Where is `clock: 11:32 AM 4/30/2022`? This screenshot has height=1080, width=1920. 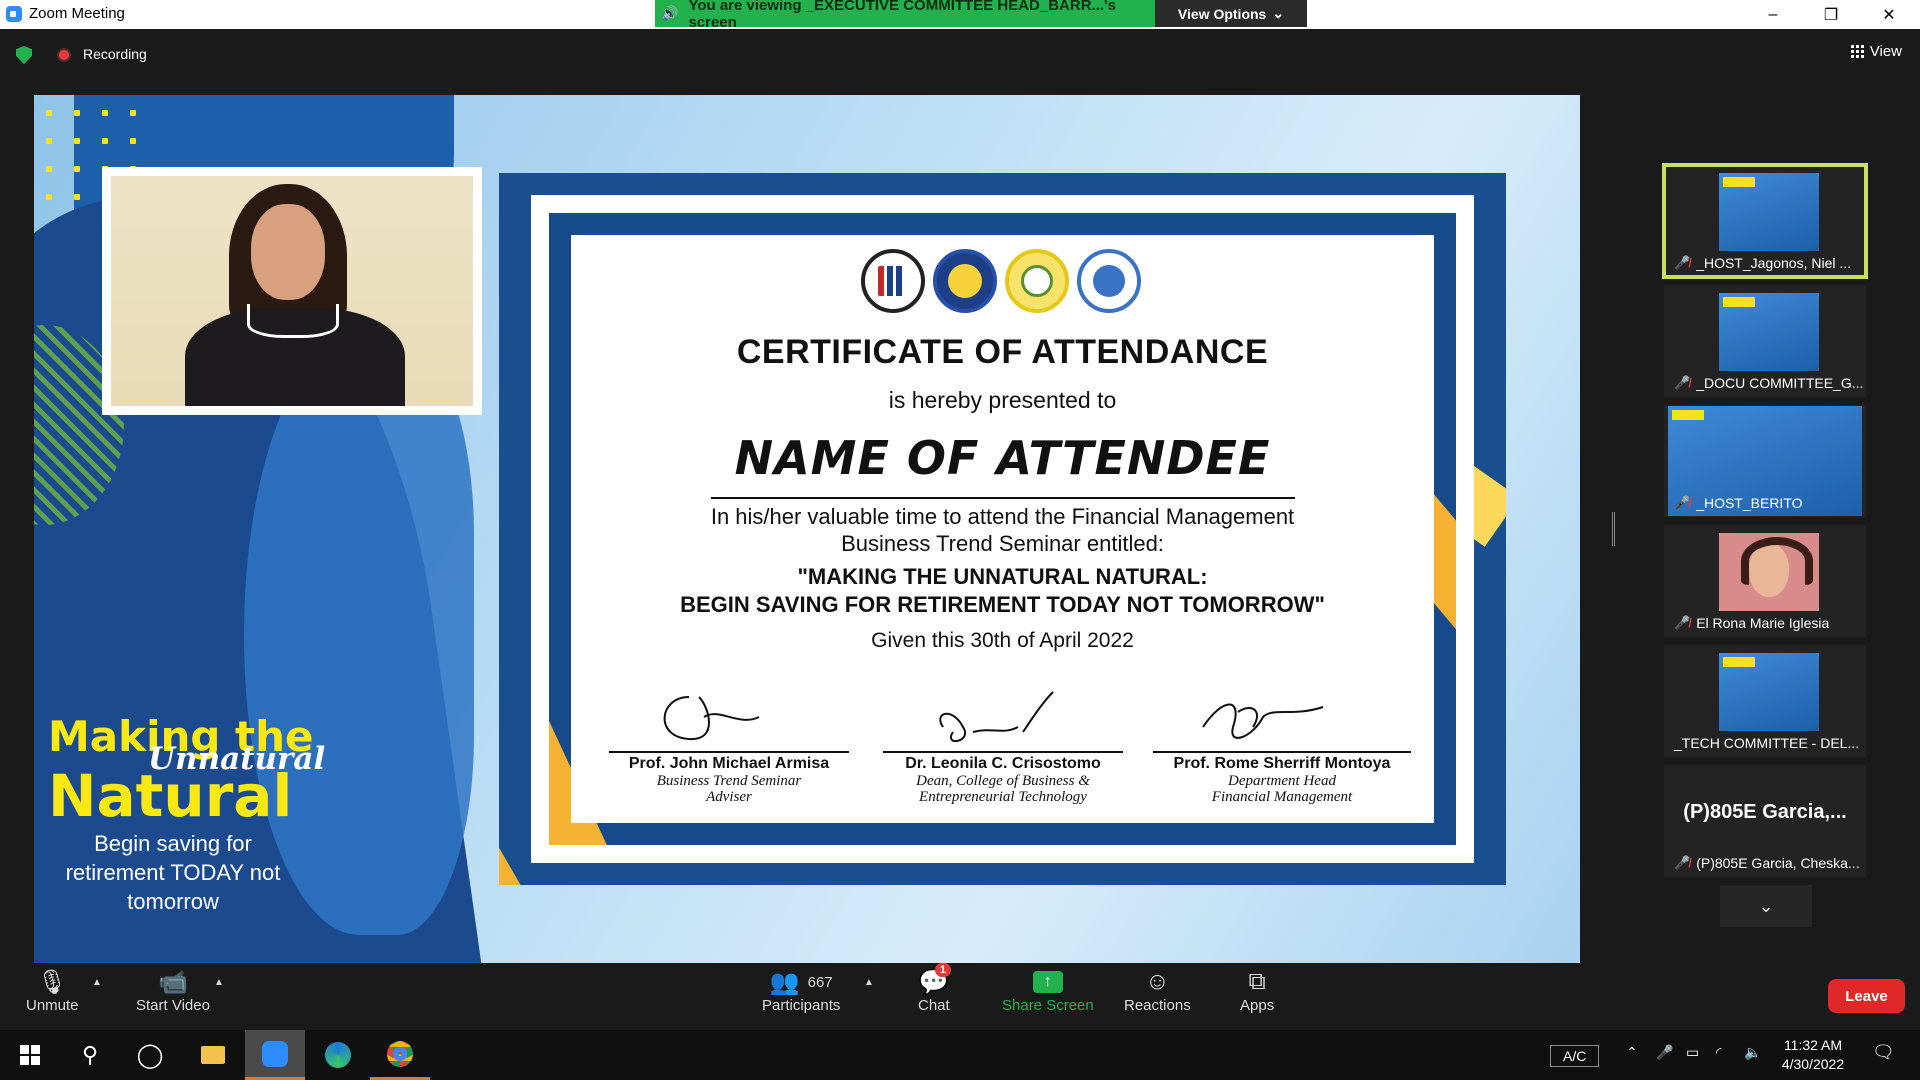 clock: 11:32 AM 4/30/2022 is located at coordinates (1813, 1055).